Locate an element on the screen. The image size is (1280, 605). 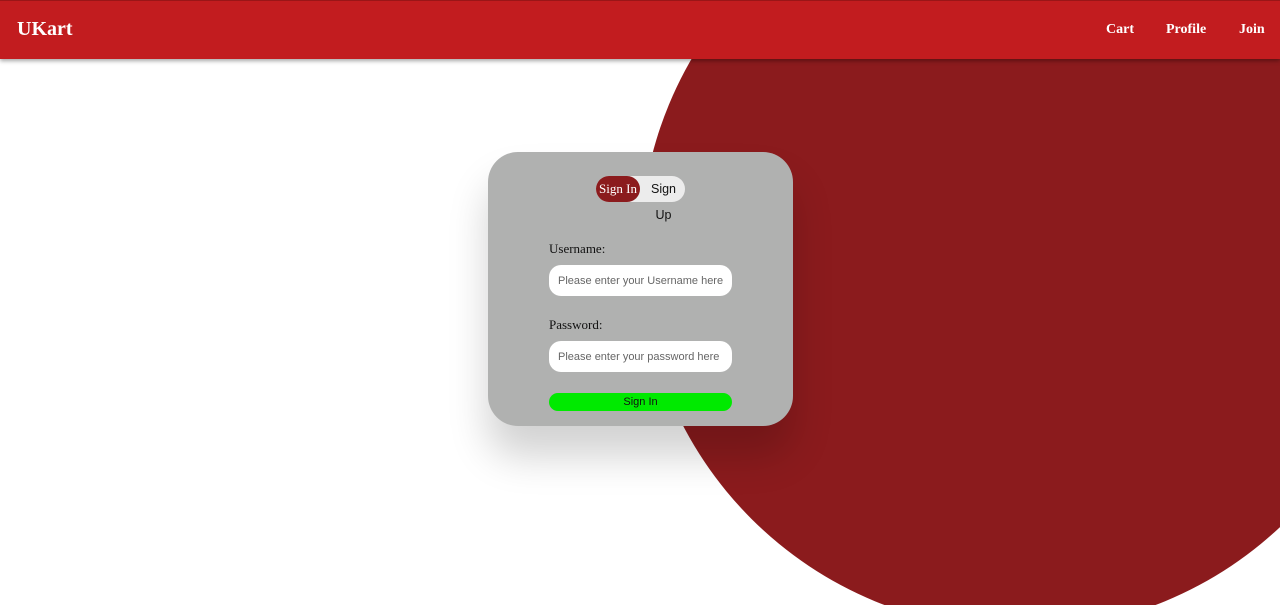
password-label: Password: is located at coordinates (576, 324).